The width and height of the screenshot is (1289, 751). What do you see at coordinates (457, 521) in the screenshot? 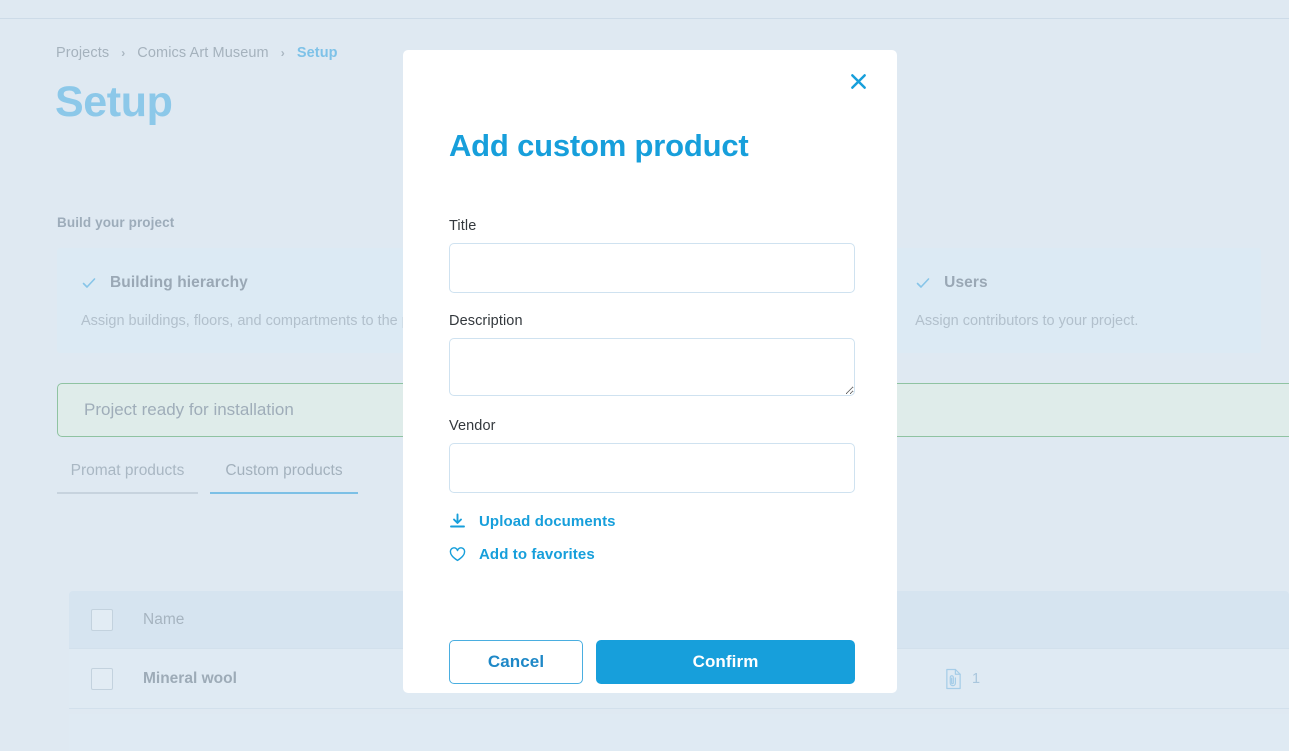
I see `upload-icon` at bounding box center [457, 521].